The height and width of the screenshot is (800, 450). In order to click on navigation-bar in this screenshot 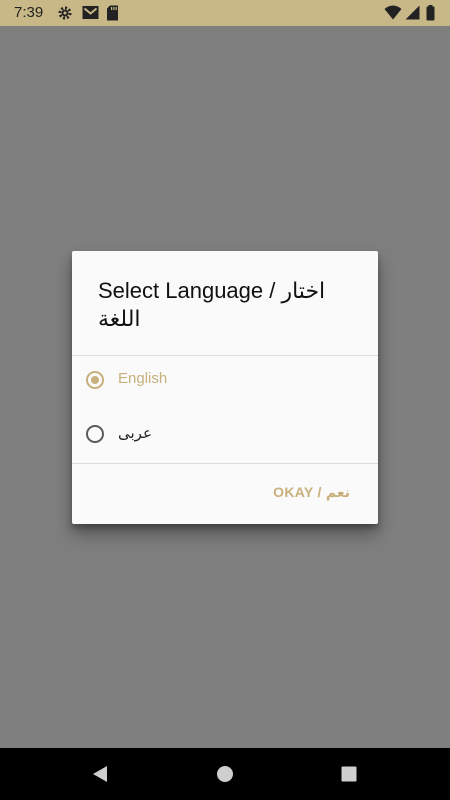, I will do `click(225, 774)`.